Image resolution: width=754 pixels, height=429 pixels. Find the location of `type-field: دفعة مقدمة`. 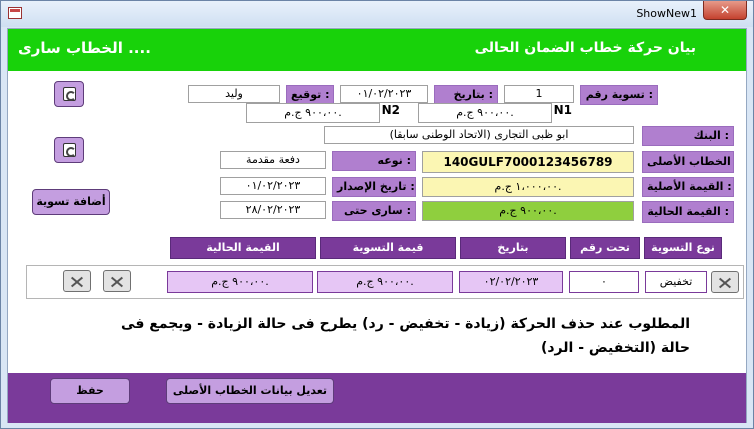

type-field: دفعة مقدمة is located at coordinates (273, 160).